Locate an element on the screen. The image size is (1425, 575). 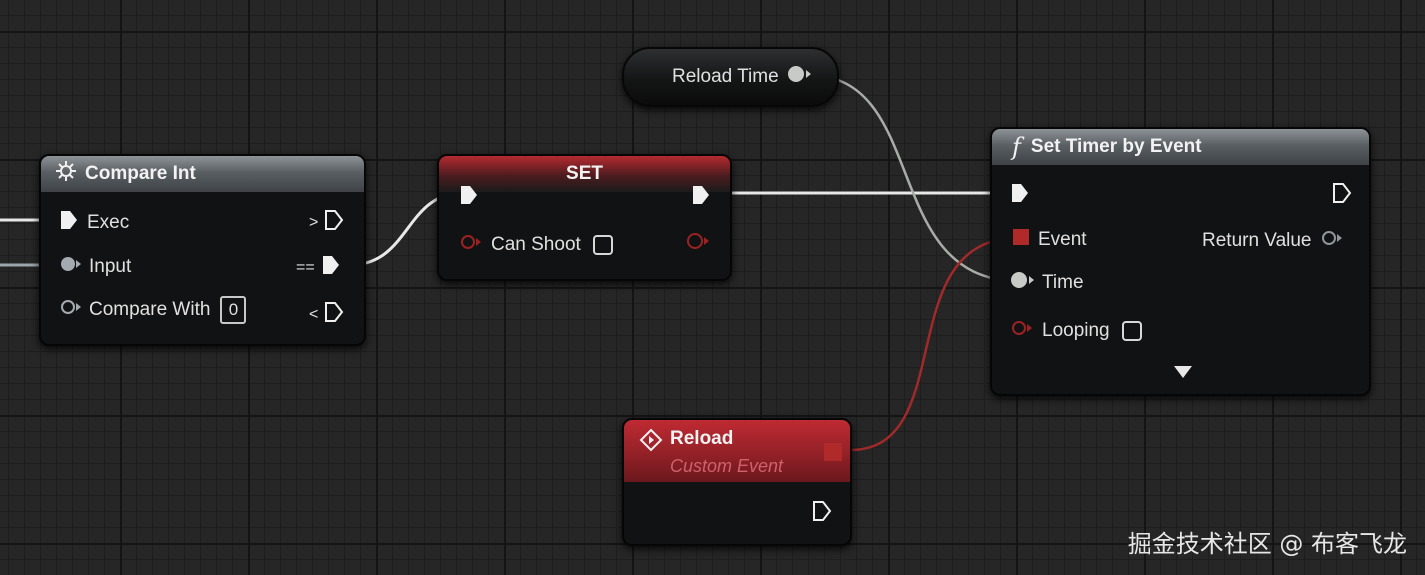
looping-pin-row: Looping is located at coordinates (1076, 331).